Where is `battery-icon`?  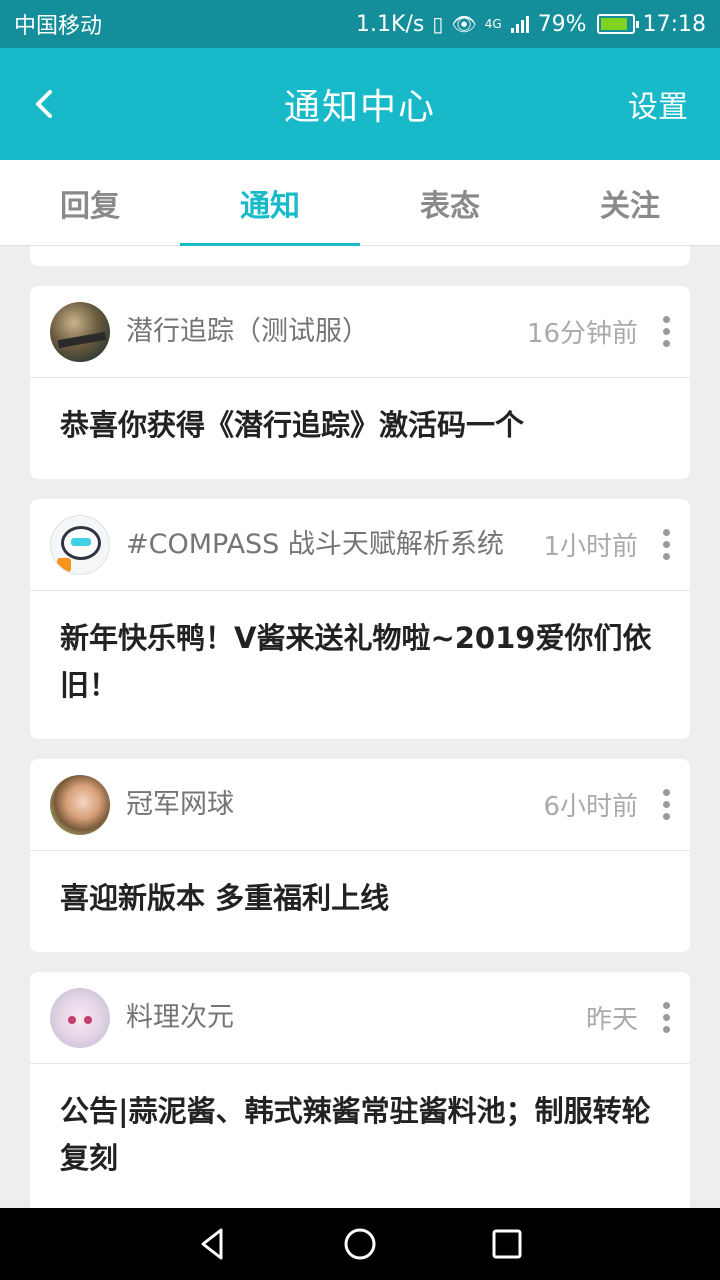
battery-icon is located at coordinates (617, 24).